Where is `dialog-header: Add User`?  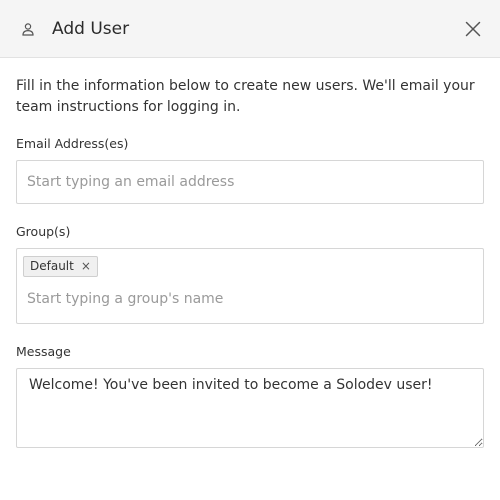
dialog-header: Add User is located at coordinates (250, 29).